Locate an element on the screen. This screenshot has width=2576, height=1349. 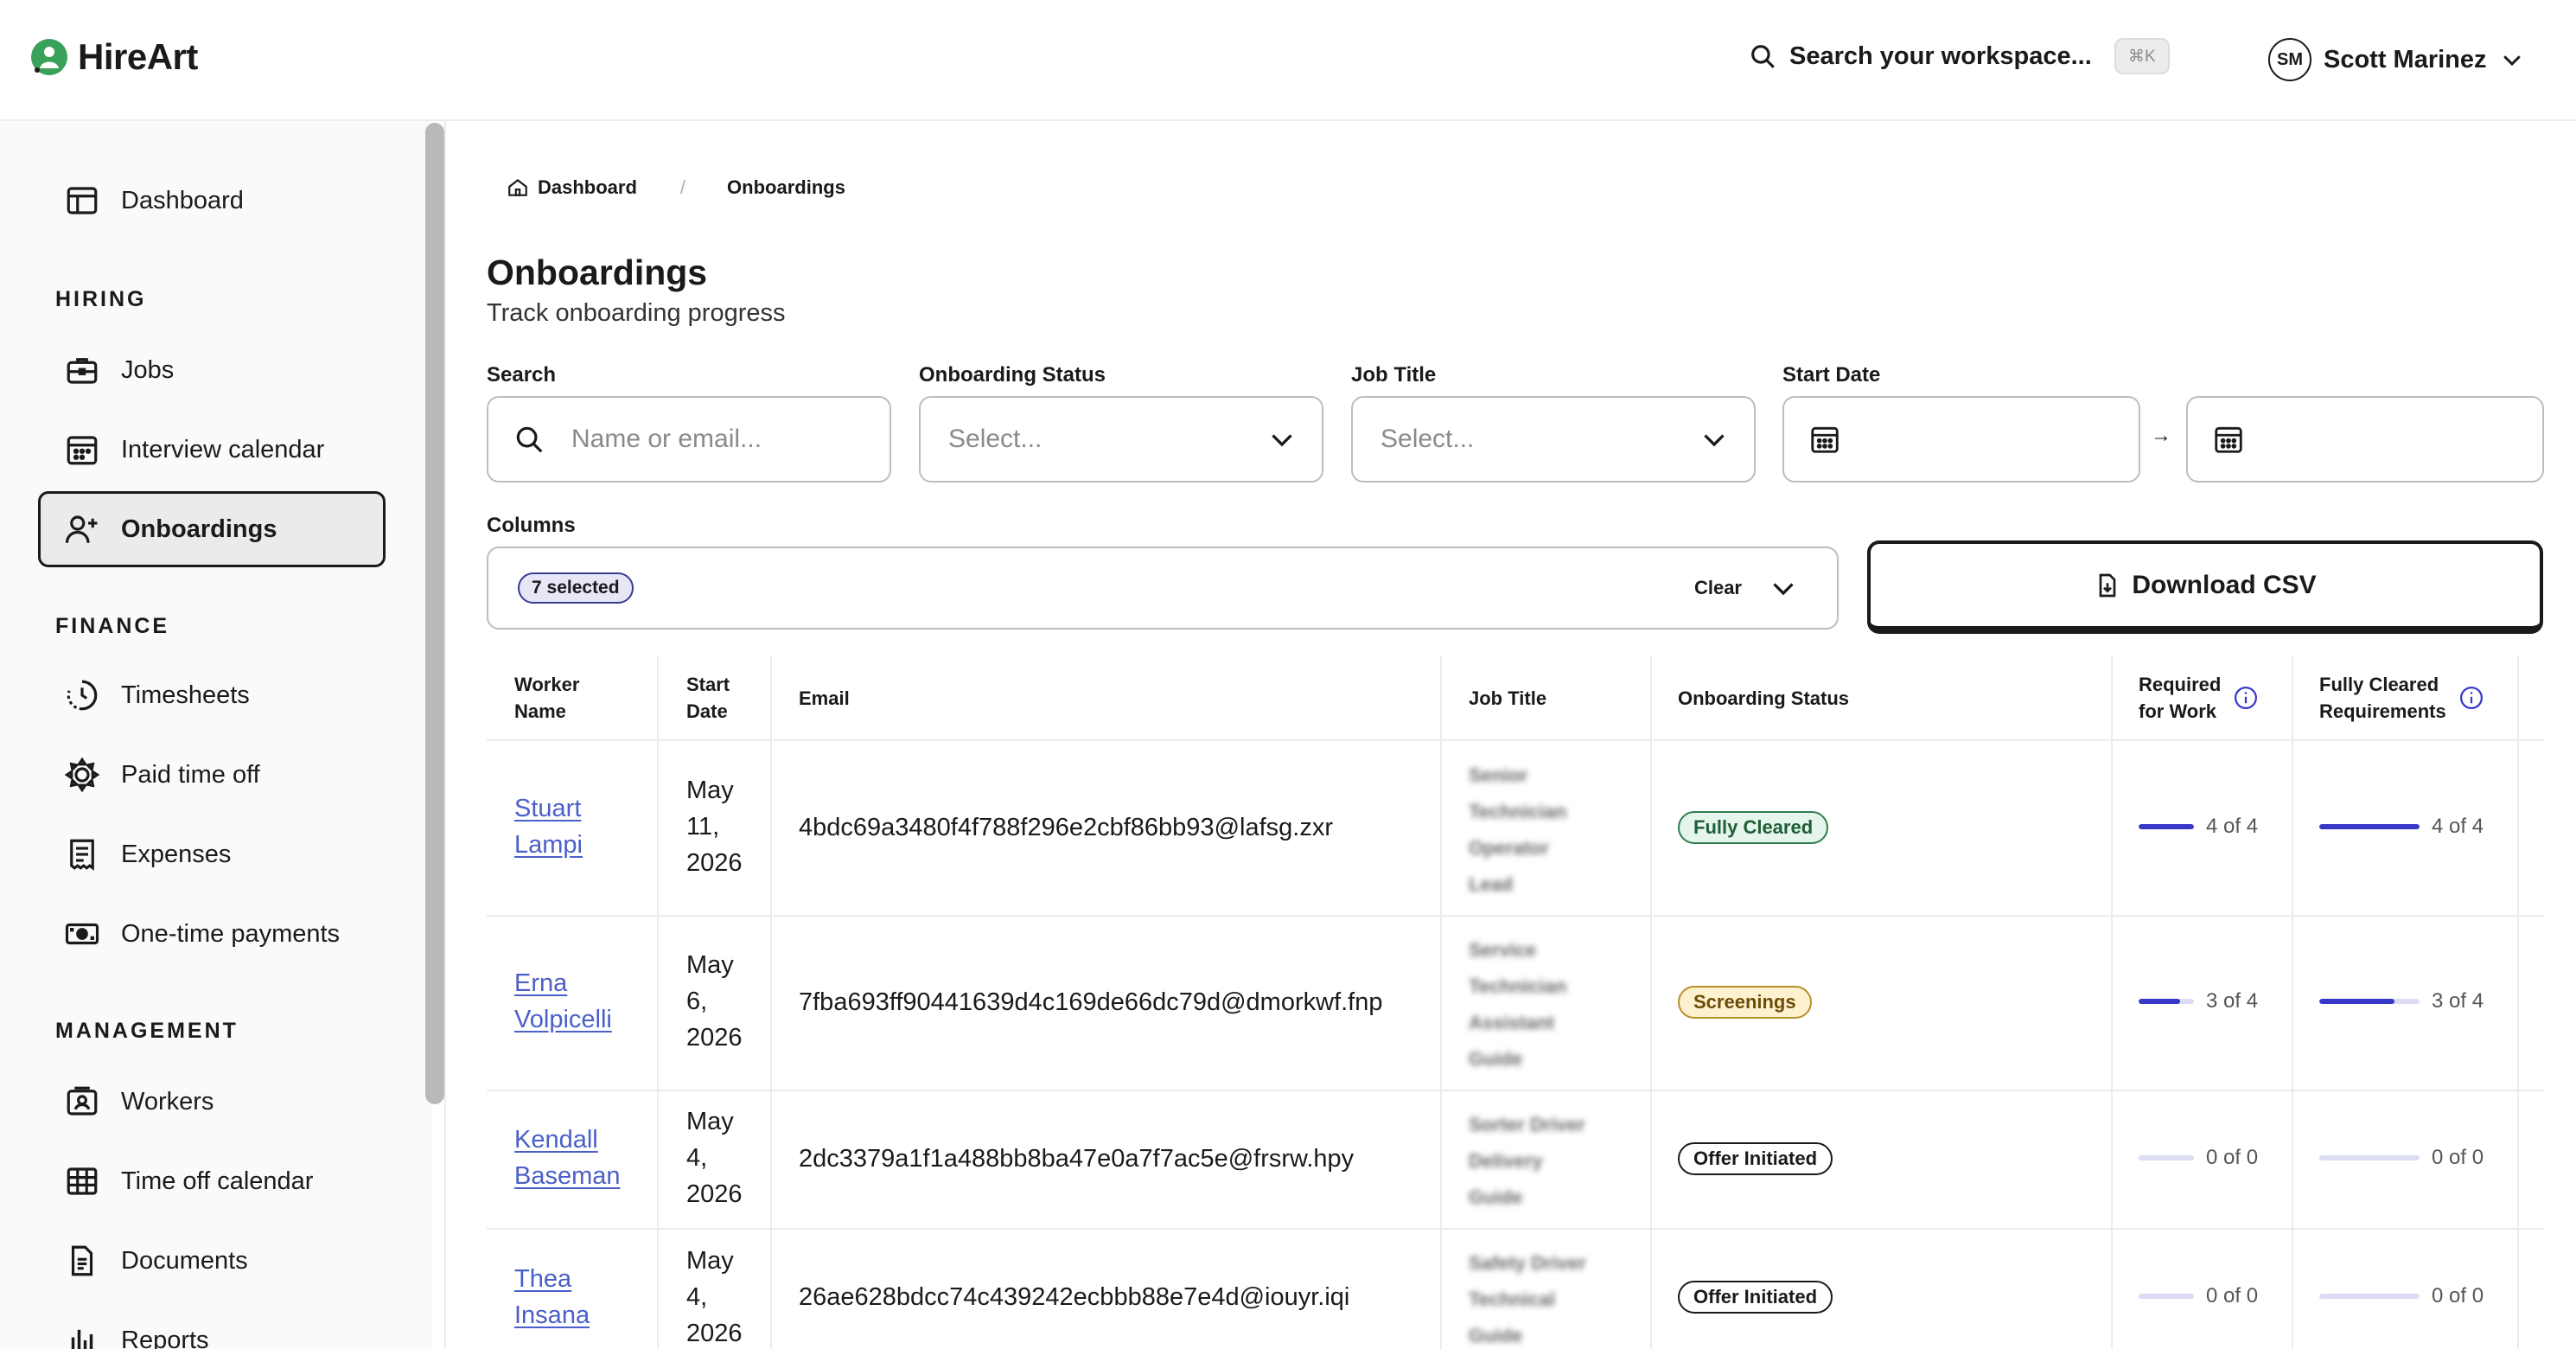
sidebar-item-expenses: Expenses is located at coordinates (212, 854).